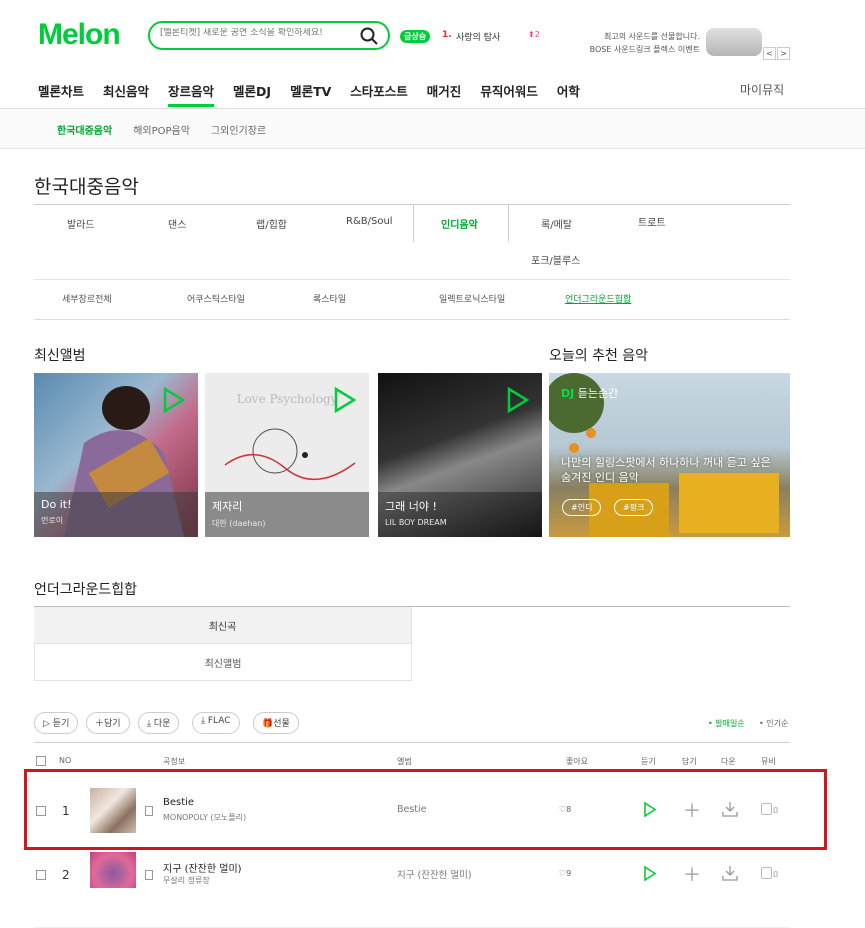 The height and width of the screenshot is (928, 865). I want to click on col-album: 앨범, so click(404, 761).